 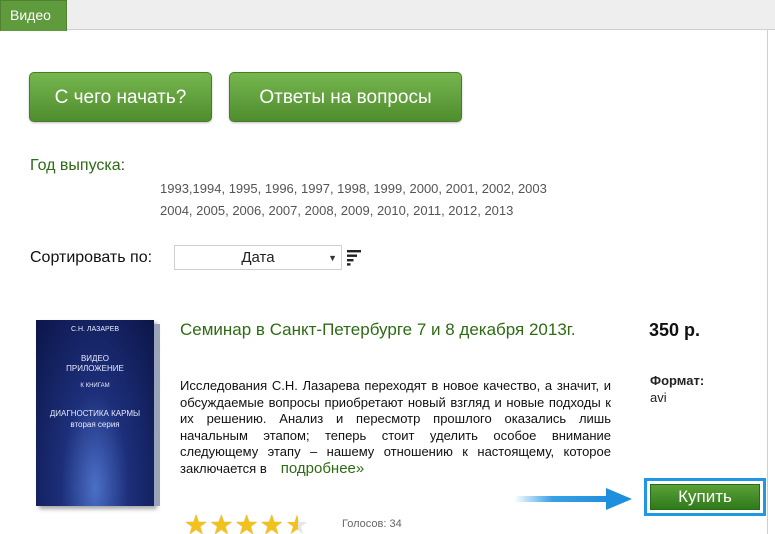 What do you see at coordinates (423, 188) in the screenshot?
I see `year-link-2000: 2000` at bounding box center [423, 188].